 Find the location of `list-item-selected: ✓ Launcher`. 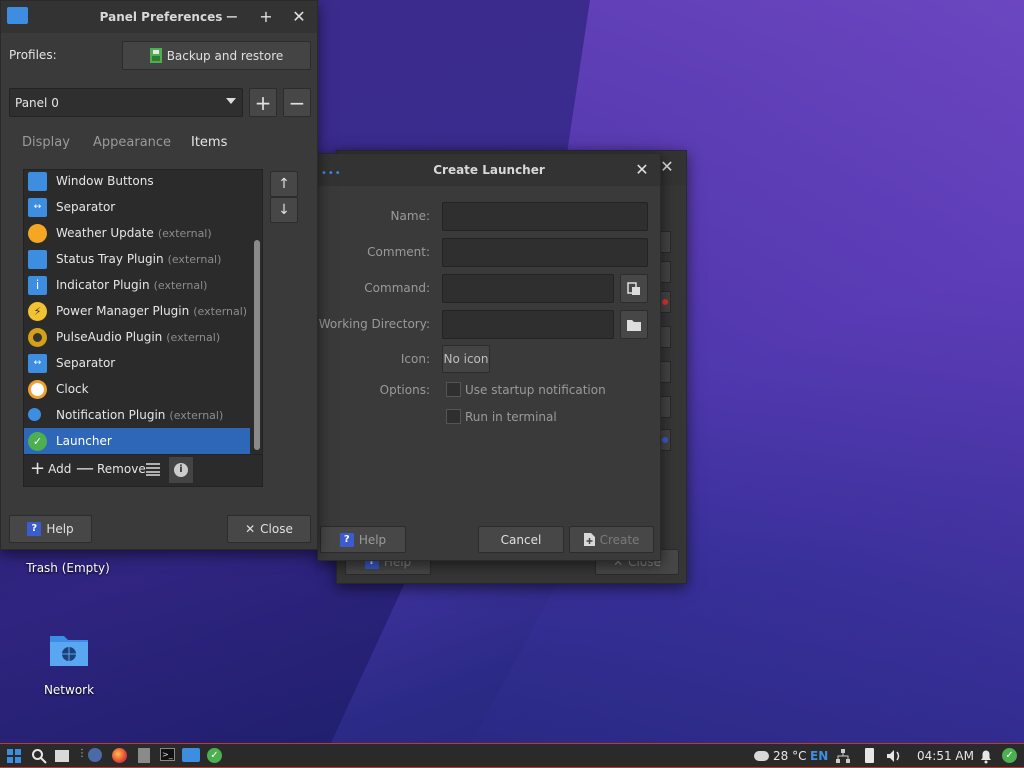

list-item-selected: ✓ Launcher is located at coordinates (137, 441).